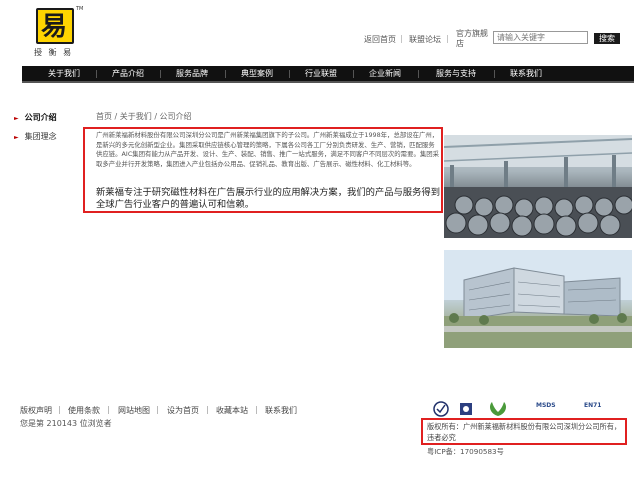 Image resolution: width=640 pixels, height=477 pixels. Describe the element at coordinates (538, 299) in the screenshot. I see `factory-campus-photo` at that location.